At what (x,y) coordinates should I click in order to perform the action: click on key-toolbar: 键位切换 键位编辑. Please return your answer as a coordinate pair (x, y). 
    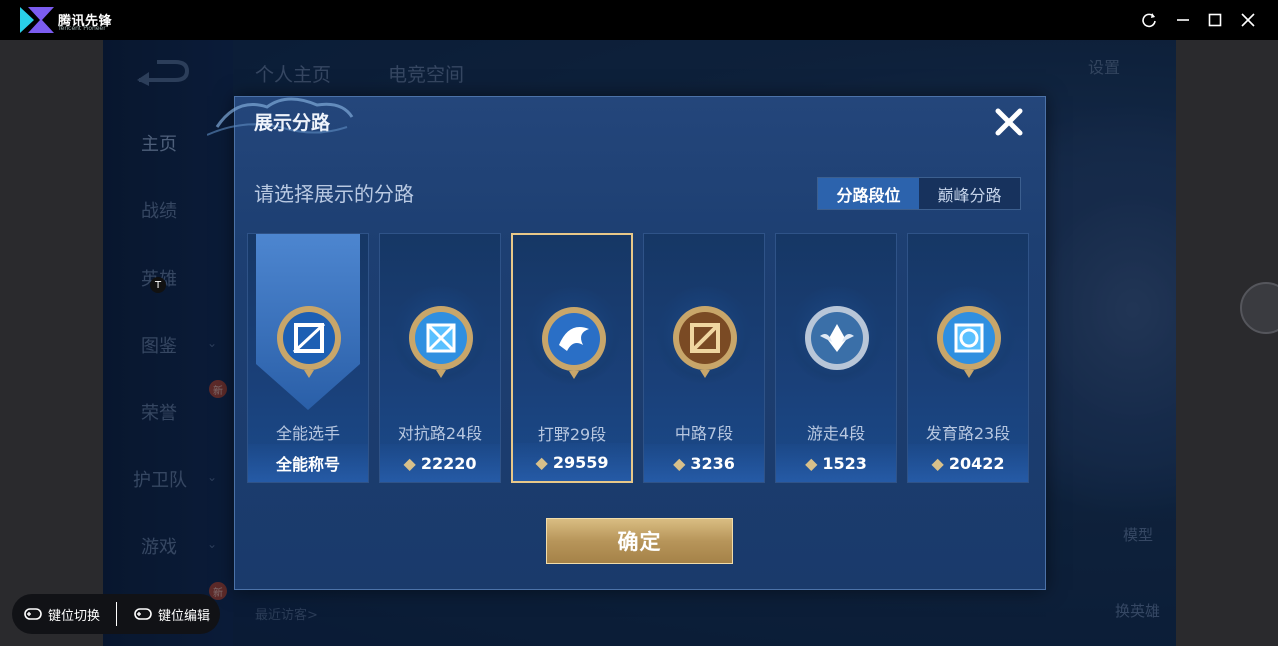
    Looking at the image, I should click on (116, 614).